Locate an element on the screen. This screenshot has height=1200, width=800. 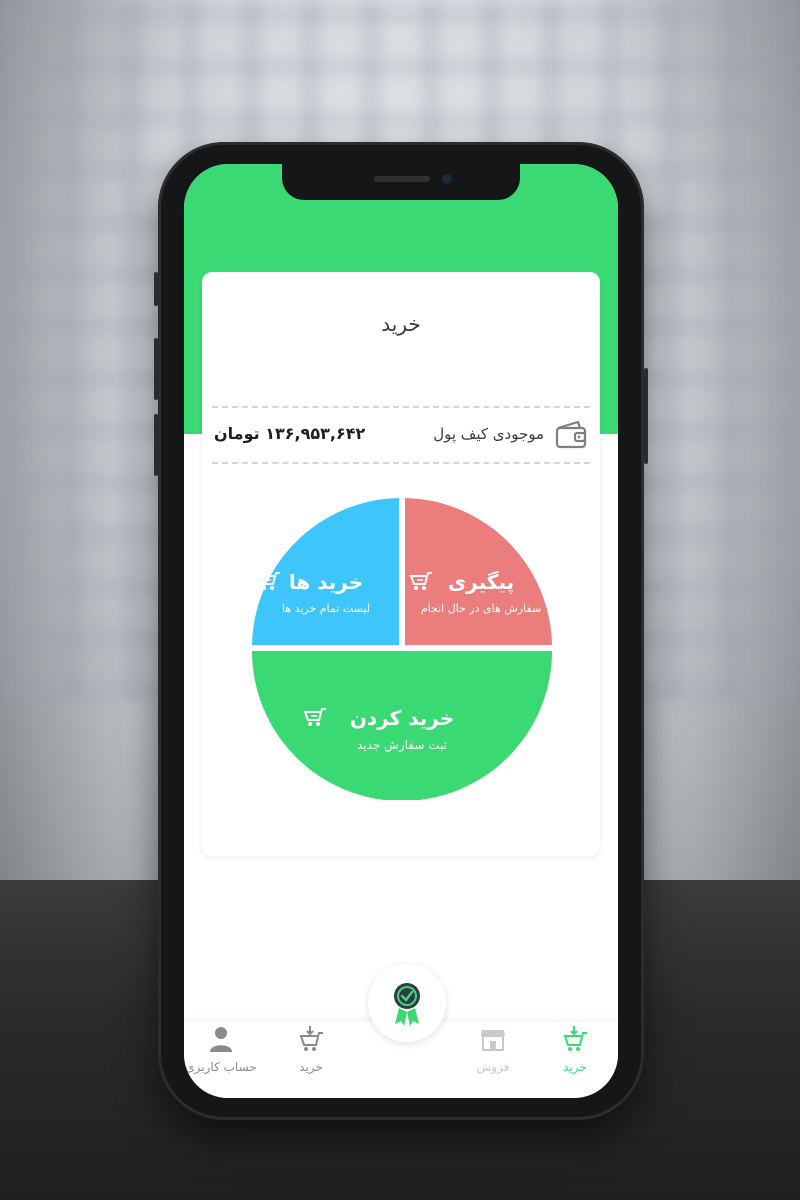
nav-label-buy-2: خرید is located at coordinates (311, 1067).